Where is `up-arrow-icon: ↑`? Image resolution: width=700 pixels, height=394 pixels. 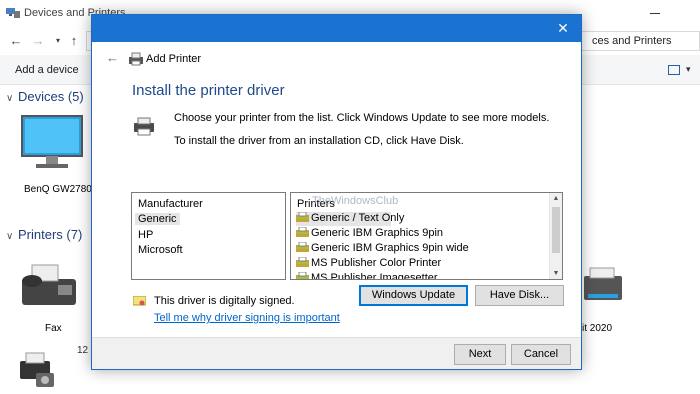 up-arrow-icon: ↑ is located at coordinates (74, 41).